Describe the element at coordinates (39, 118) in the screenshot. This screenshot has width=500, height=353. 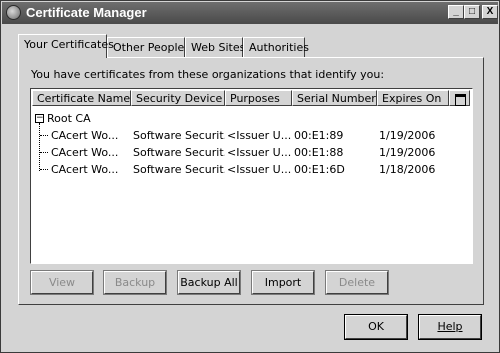
I see `collapse-icon: −` at that location.